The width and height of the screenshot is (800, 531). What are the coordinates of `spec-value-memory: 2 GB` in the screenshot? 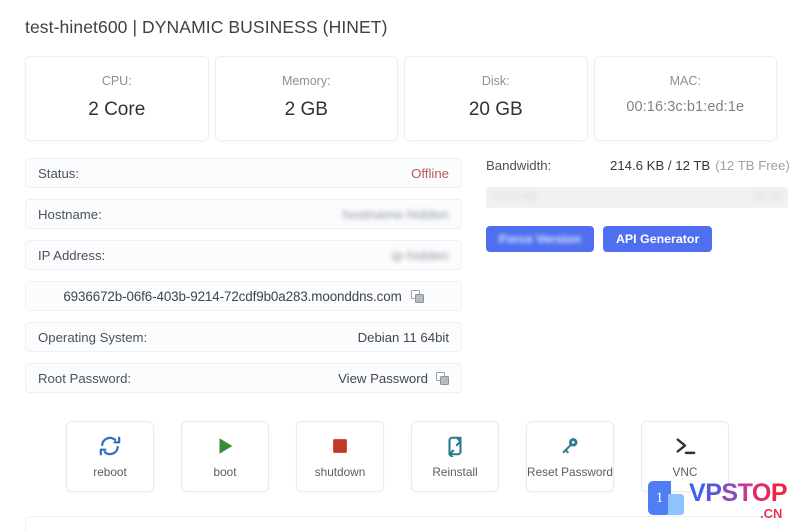 It's located at (306, 109).